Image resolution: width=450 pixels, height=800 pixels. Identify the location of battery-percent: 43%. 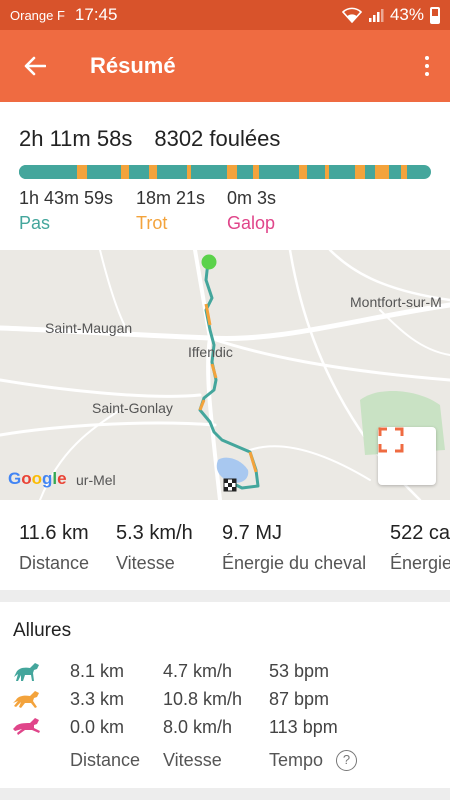
(406, 14).